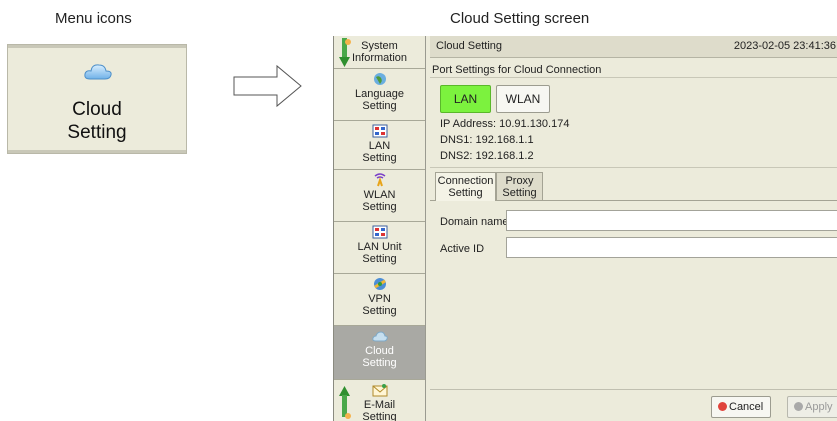  I want to click on tab-label: Proxy, so click(519, 181).